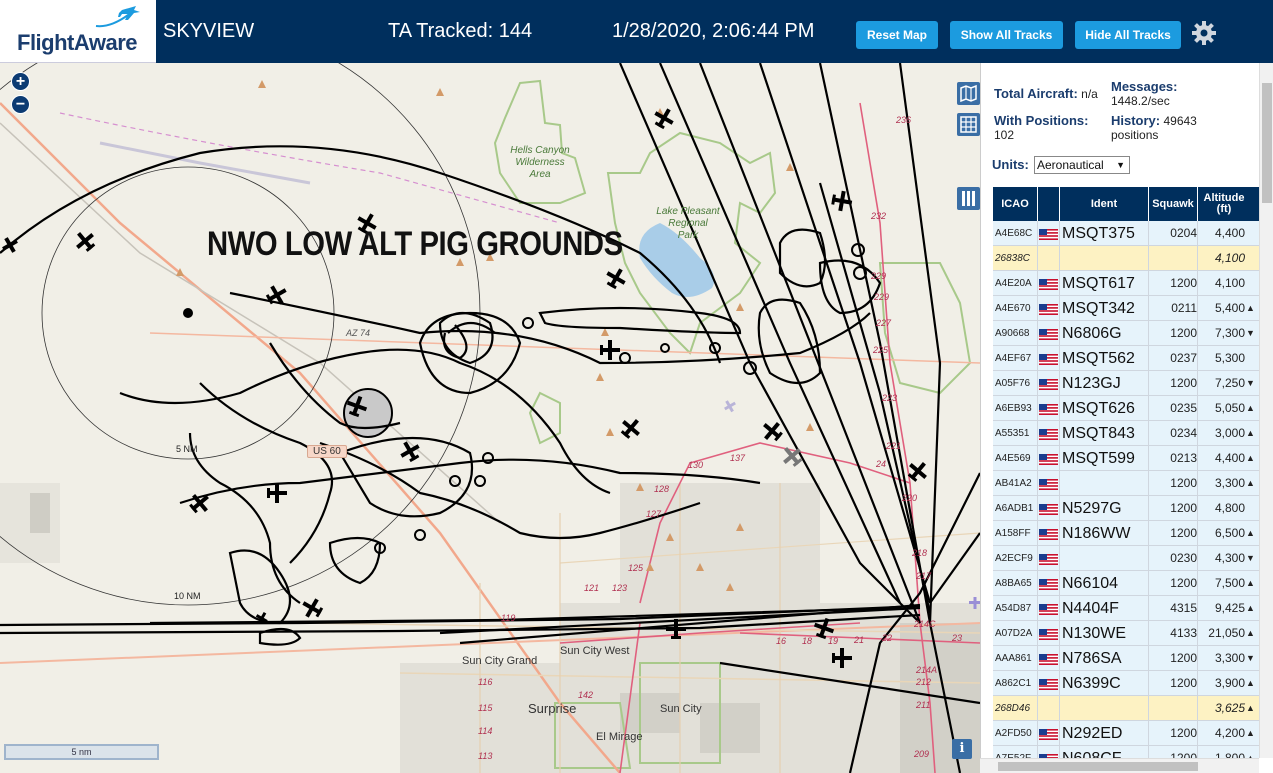 The height and width of the screenshot is (773, 1273). What do you see at coordinates (1229, 383) in the screenshot?
I see `row-altitude: 7,250` at bounding box center [1229, 383].